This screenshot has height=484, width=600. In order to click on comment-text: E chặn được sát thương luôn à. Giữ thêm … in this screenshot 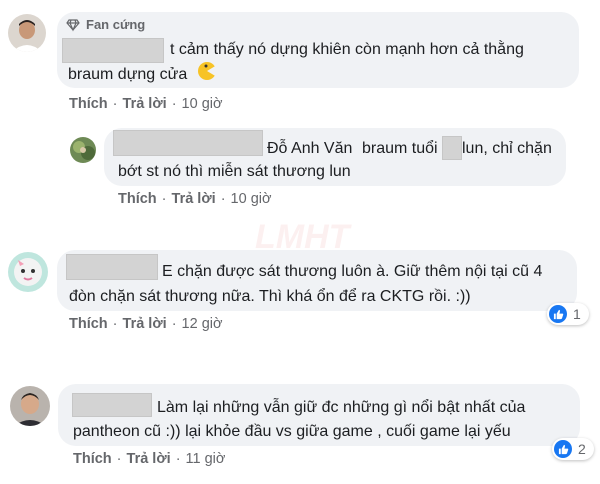, I will do `click(352, 271)`.